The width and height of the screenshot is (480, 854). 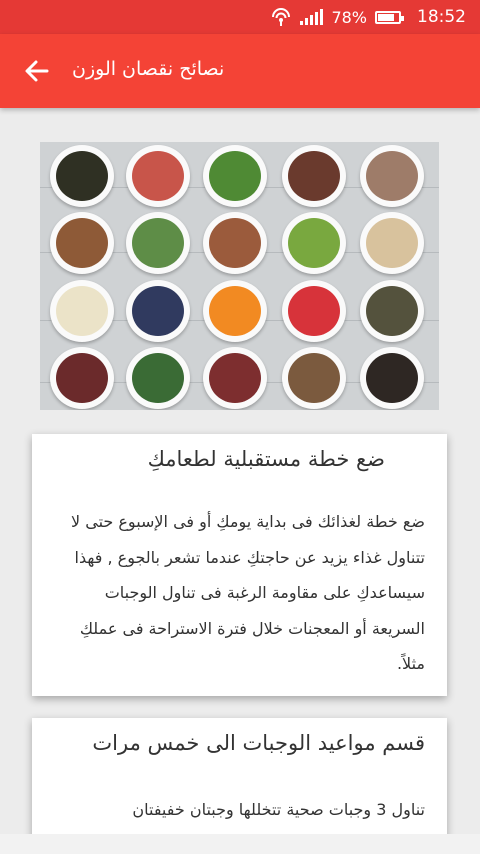 I want to click on page-title: نصائح نقصان الوزن, so click(x=148, y=69).